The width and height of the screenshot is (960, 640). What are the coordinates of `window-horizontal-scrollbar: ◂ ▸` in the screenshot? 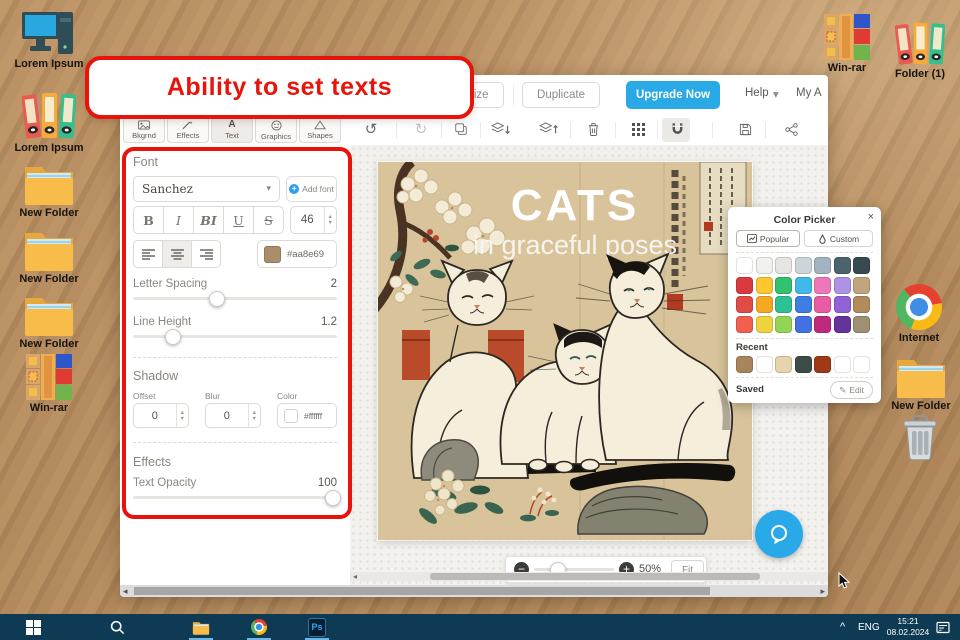 It's located at (474, 591).